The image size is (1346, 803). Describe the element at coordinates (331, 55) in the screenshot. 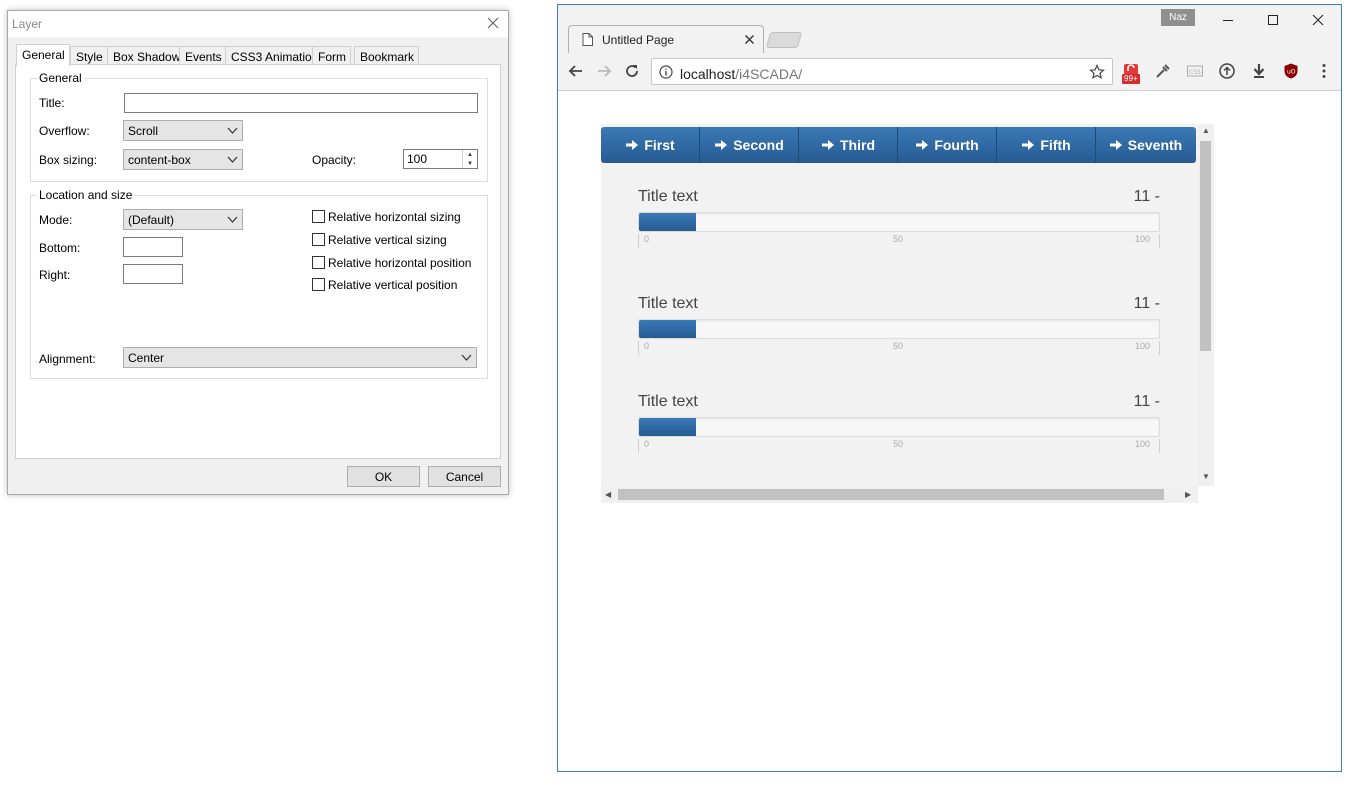

I see `tab-form: Form` at that location.